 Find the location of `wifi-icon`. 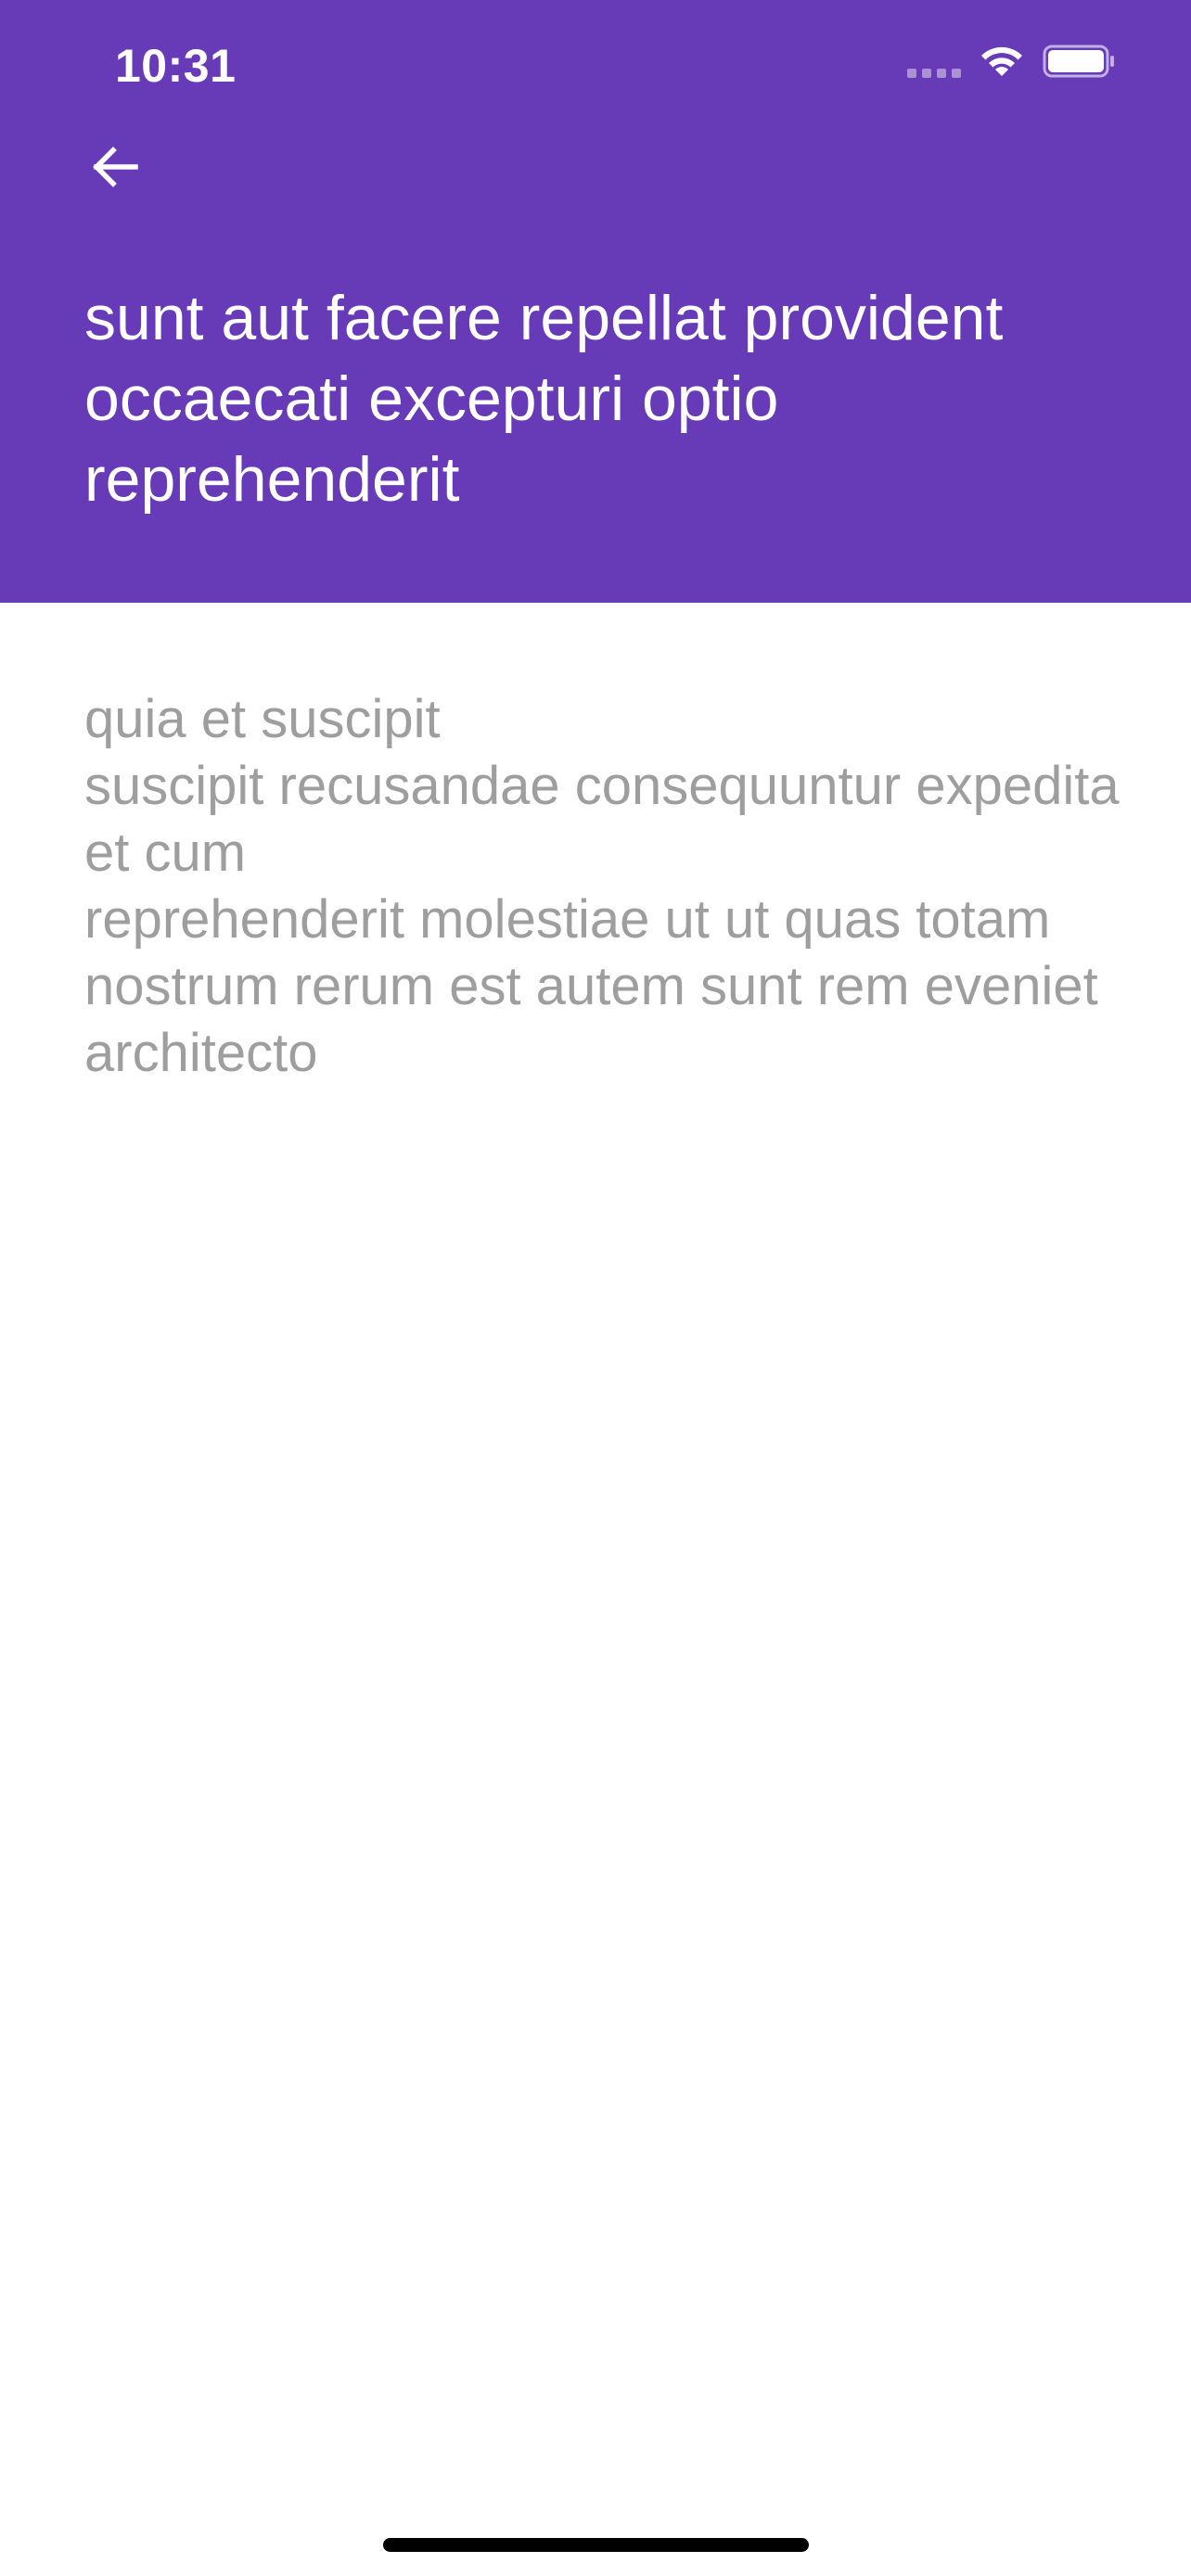

wifi-icon is located at coordinates (1002, 64).